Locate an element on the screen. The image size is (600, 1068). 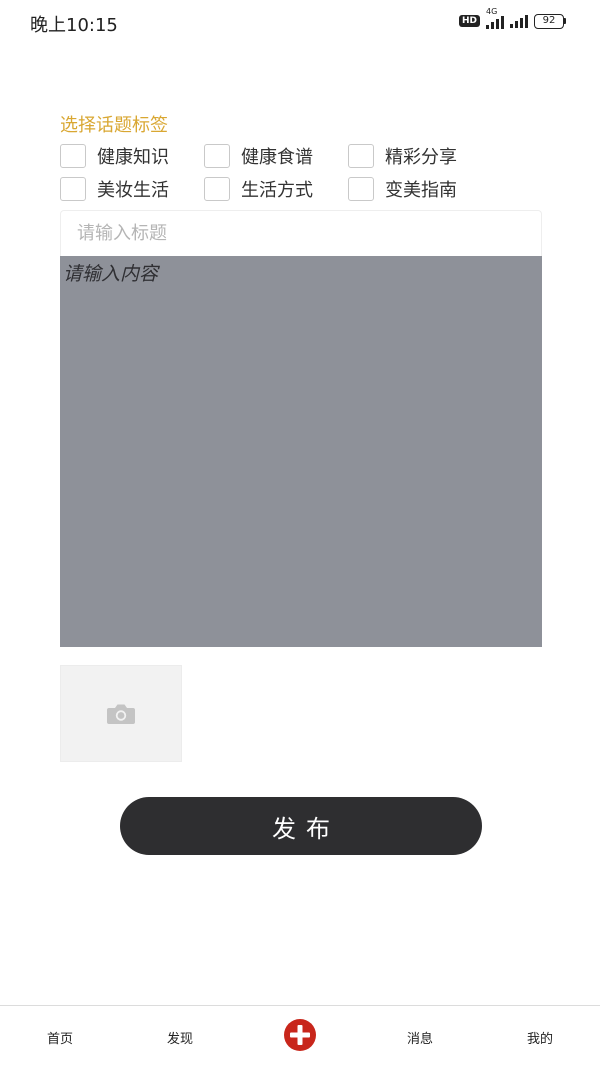
topic-tag-list: 健康知识 健康食谱 精彩分享 美妆生活 生活方式 变美指南 is located at coordinates (280, 172).